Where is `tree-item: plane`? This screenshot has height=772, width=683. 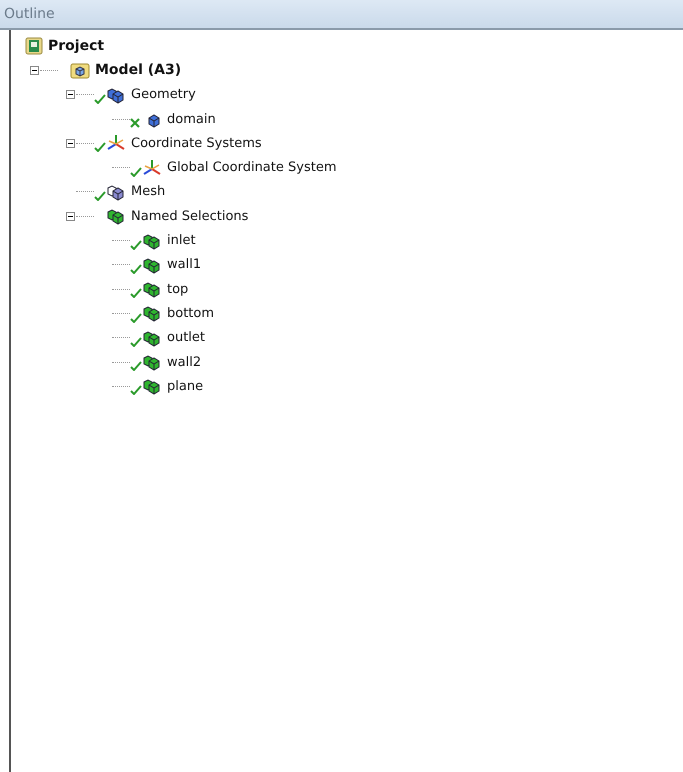 tree-item: plane is located at coordinates (185, 386).